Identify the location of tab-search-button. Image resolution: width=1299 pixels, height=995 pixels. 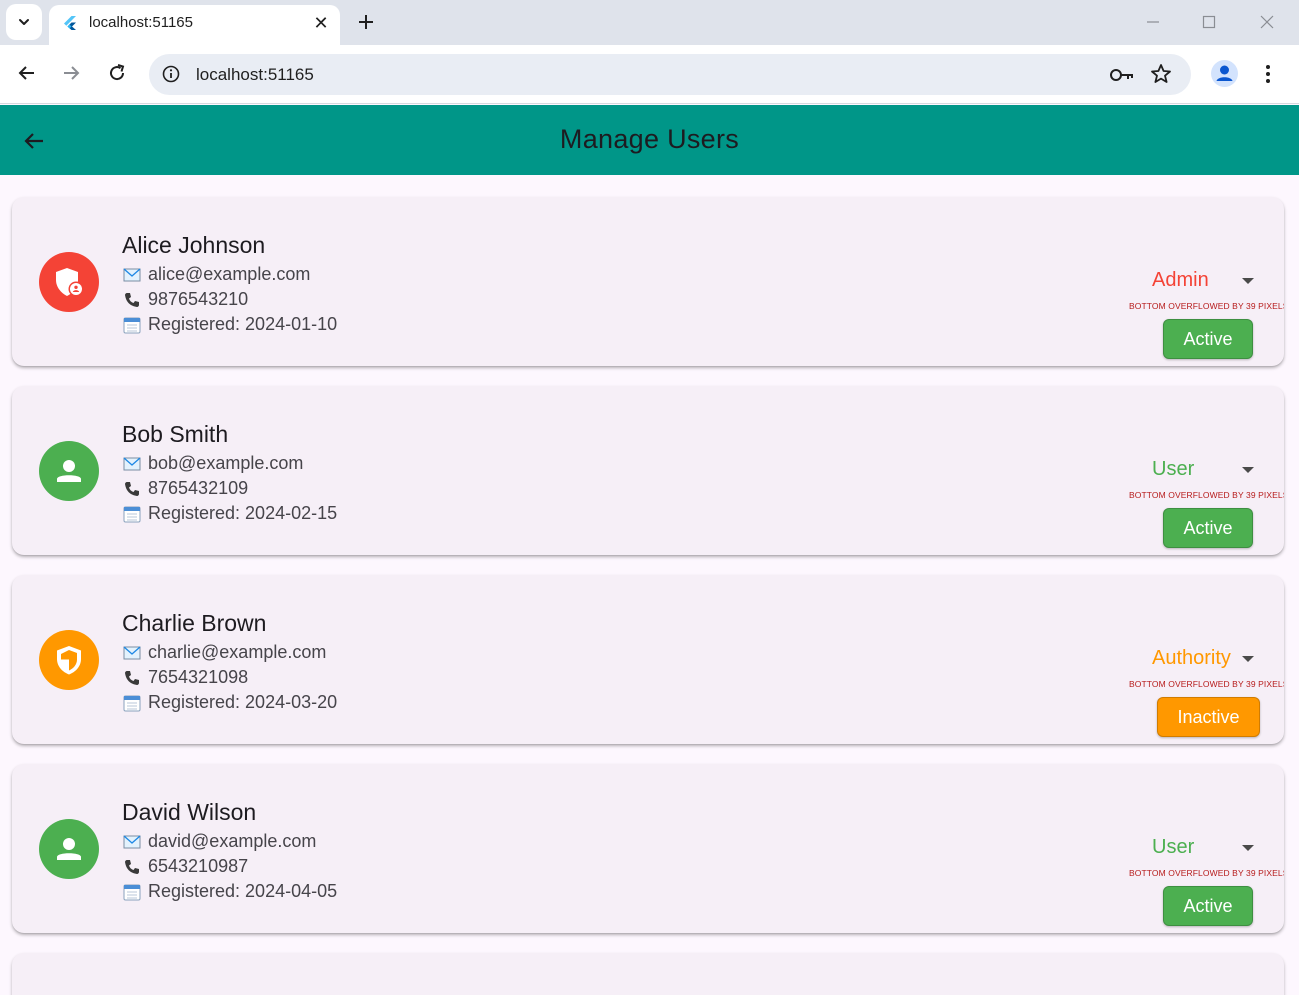
(24, 22).